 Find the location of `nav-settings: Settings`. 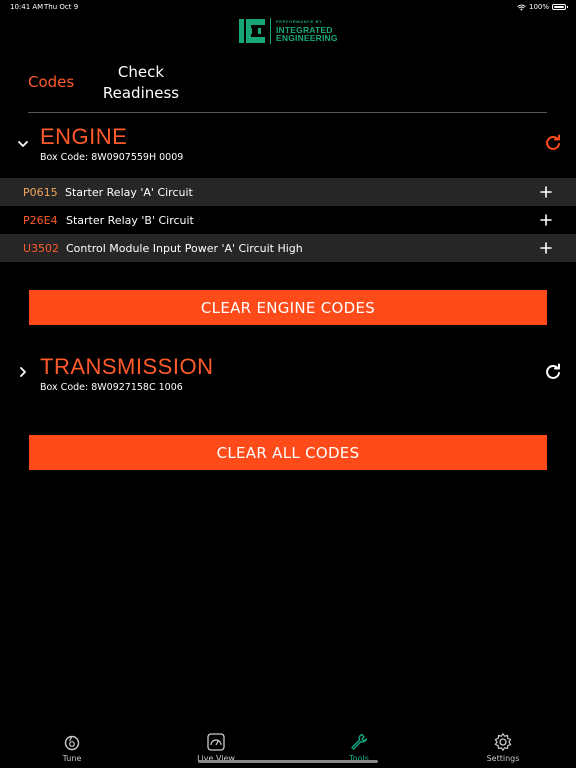

nav-settings: Settings is located at coordinates (503, 747).